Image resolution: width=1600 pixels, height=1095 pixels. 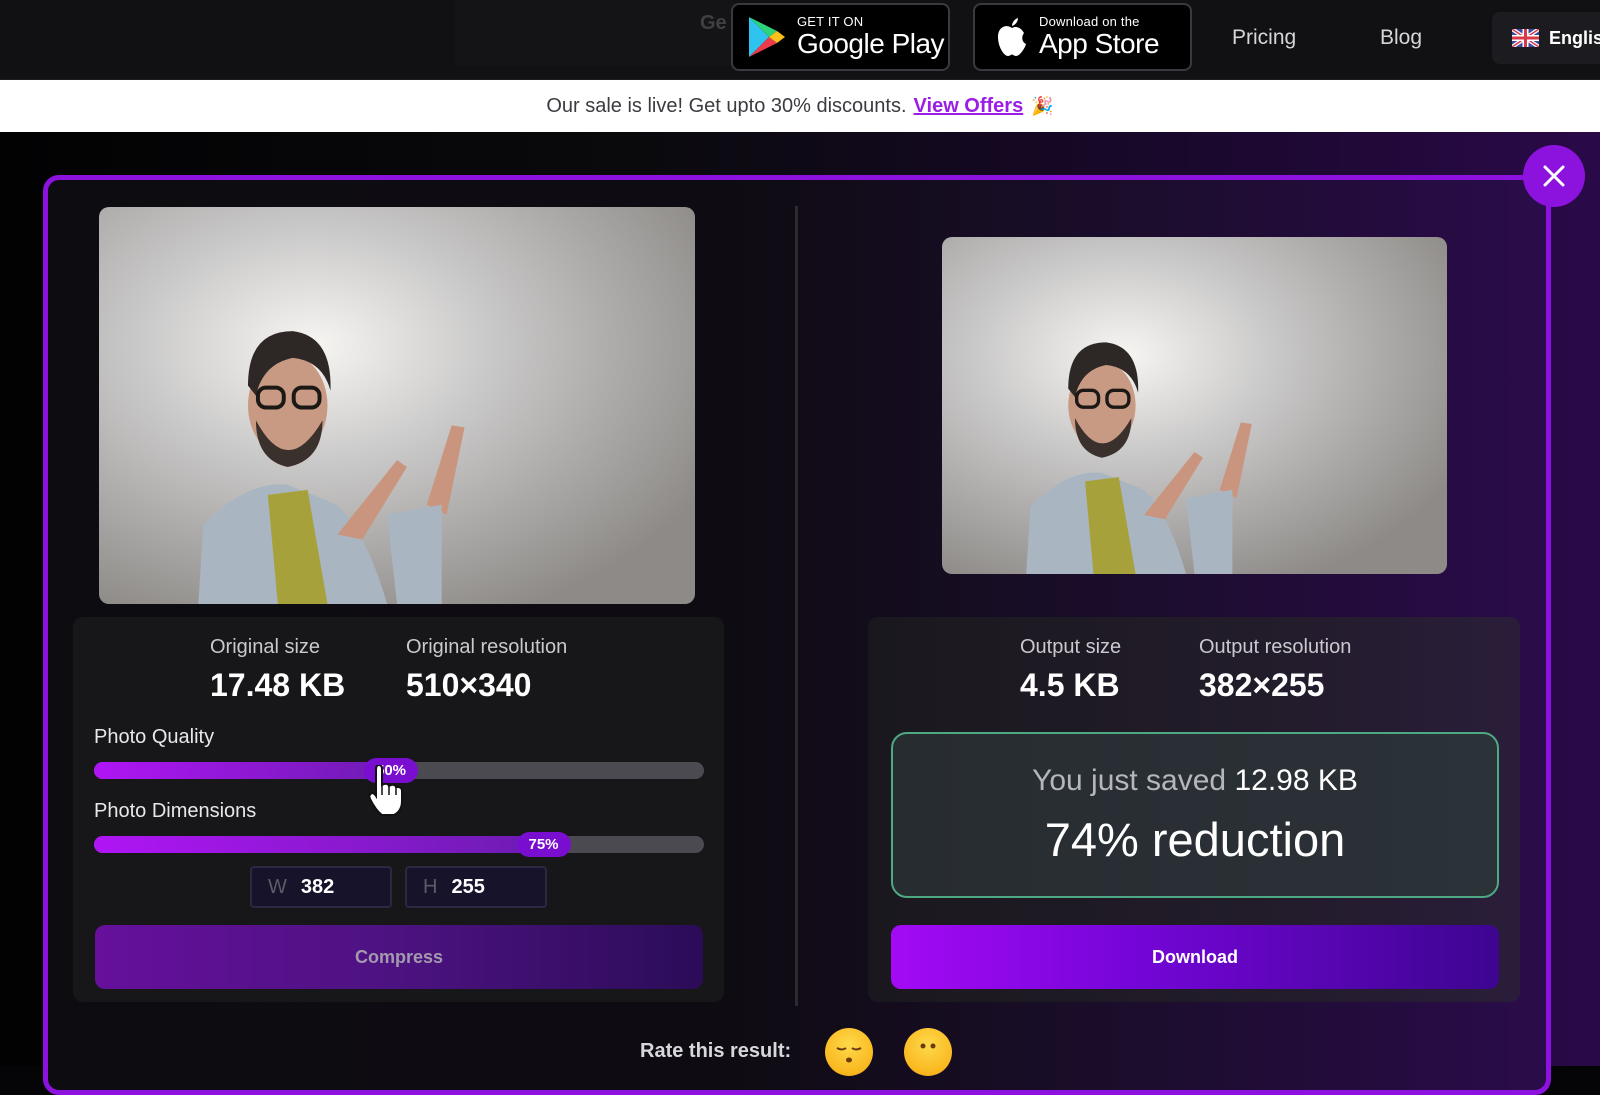 What do you see at coordinates (767, 37) in the screenshot?
I see `google-play-icon` at bounding box center [767, 37].